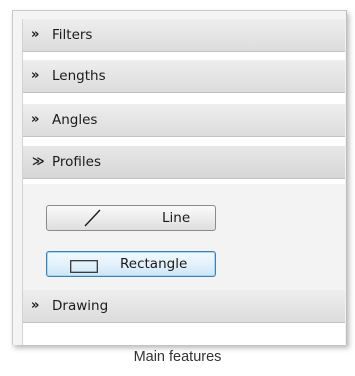  Describe the element at coordinates (75, 120) in the screenshot. I see `section-label: Angles` at that location.